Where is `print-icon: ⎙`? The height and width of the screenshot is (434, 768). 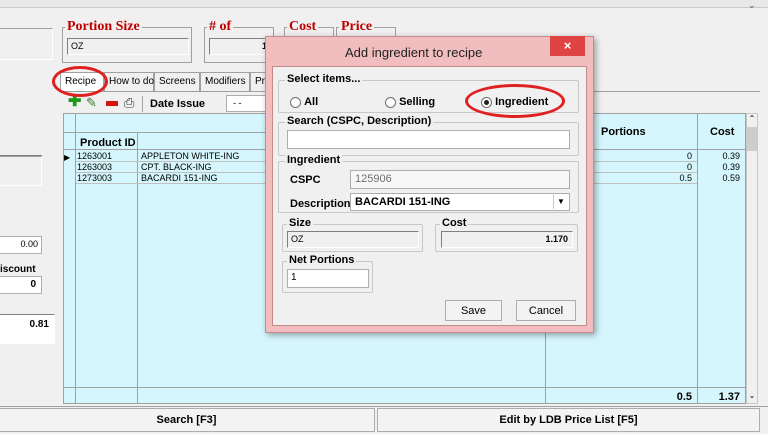 print-icon: ⎙ is located at coordinates (131, 103).